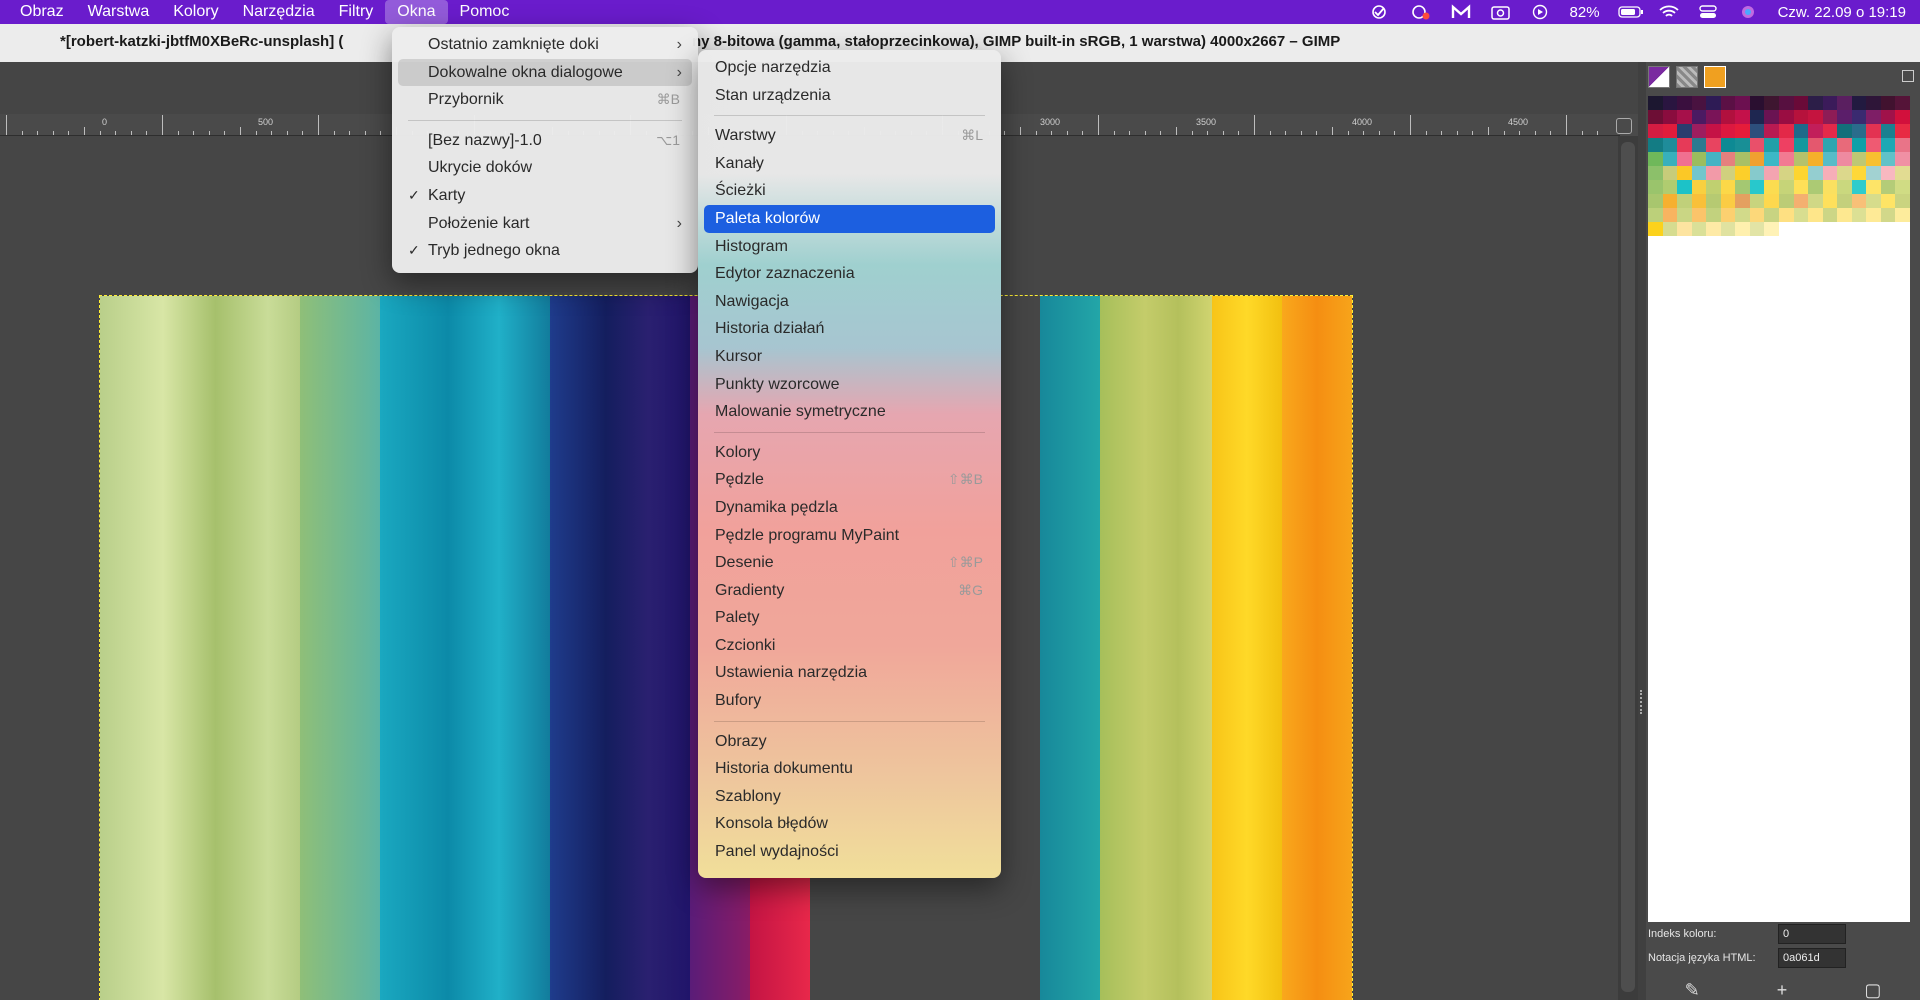 The height and width of the screenshot is (1000, 1920). Describe the element at coordinates (545, 45) in the screenshot. I see `menu-item-ostatnio-zamkniete-doki: Ostatnio zamknięte doki ›` at that location.